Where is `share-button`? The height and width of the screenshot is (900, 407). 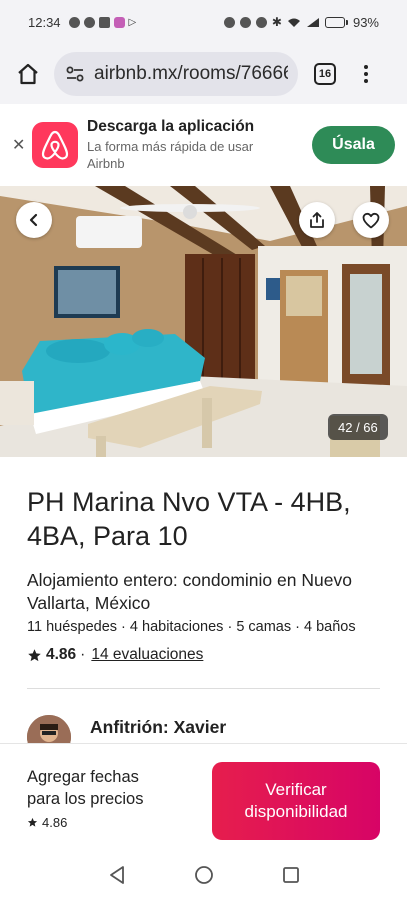 share-button is located at coordinates (317, 220).